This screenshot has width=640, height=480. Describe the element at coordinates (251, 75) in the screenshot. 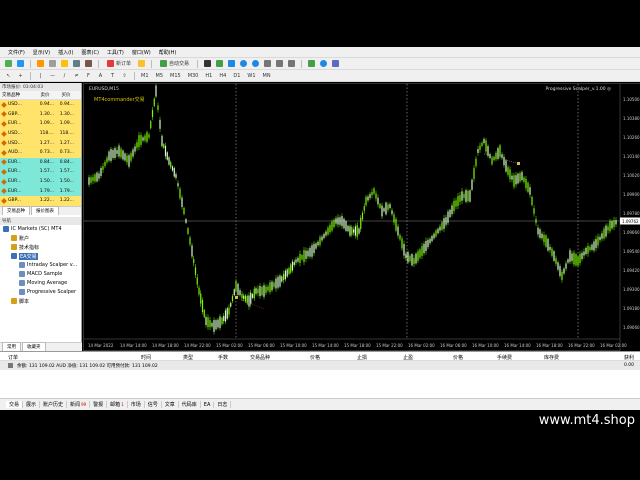

I see `timeframe-w1: W1` at that location.